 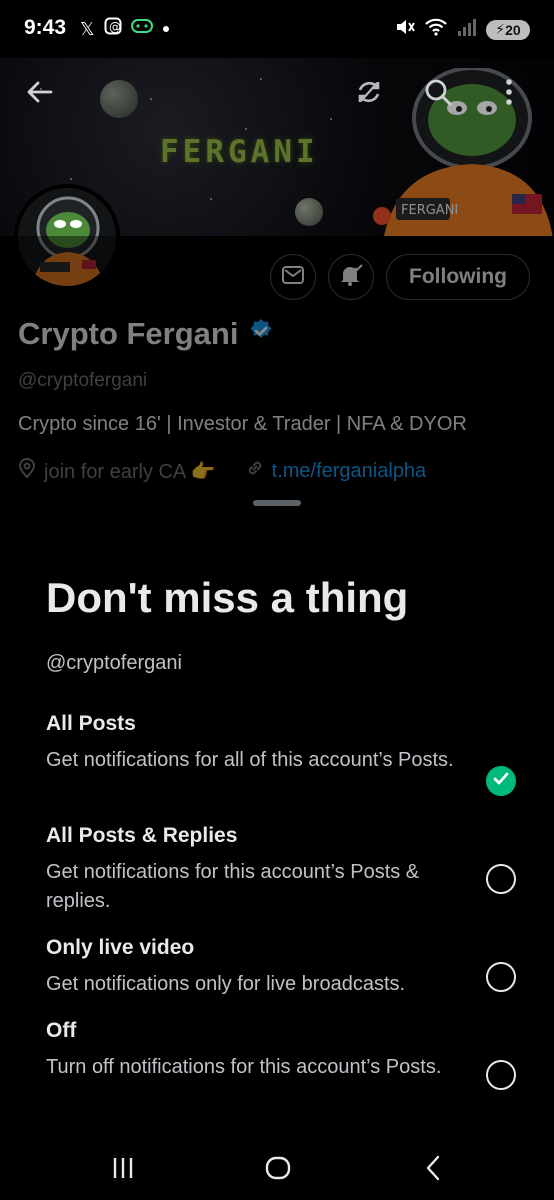 I want to click on option-title: All Posts, so click(x=91, y=723).